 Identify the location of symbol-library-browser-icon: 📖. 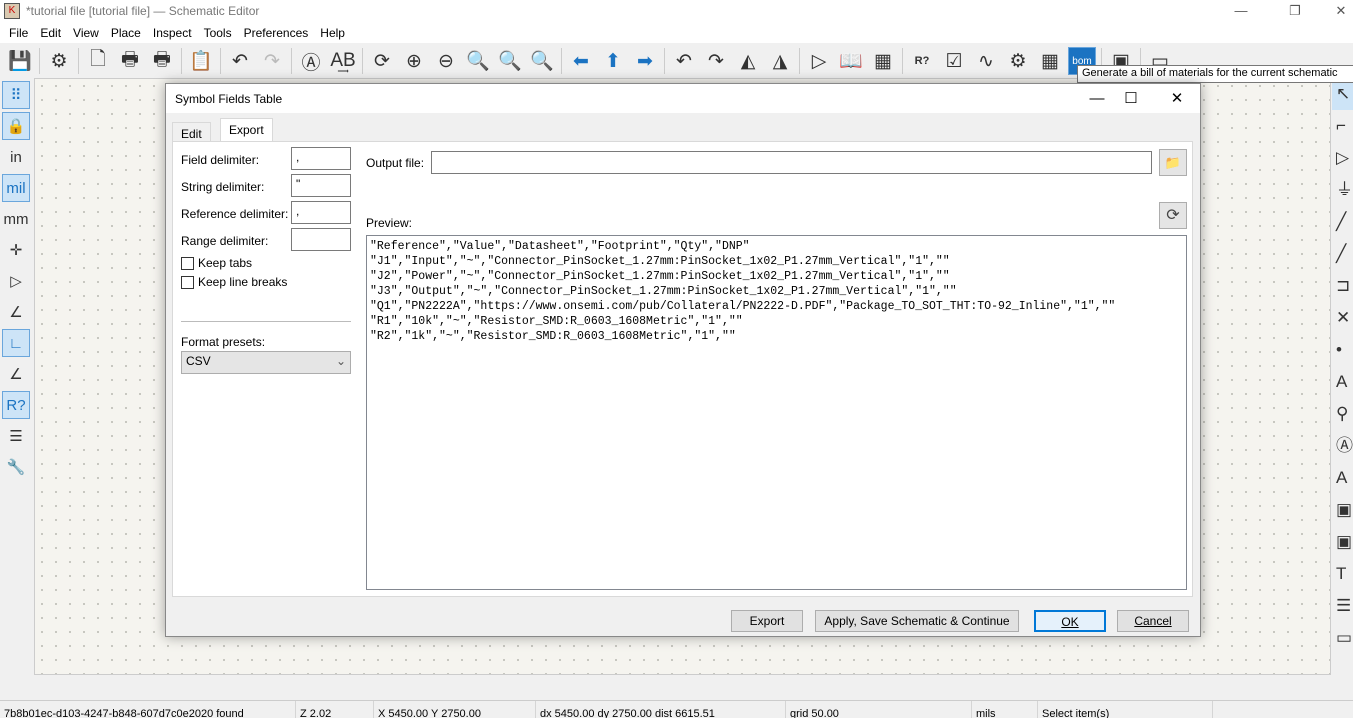
(851, 61).